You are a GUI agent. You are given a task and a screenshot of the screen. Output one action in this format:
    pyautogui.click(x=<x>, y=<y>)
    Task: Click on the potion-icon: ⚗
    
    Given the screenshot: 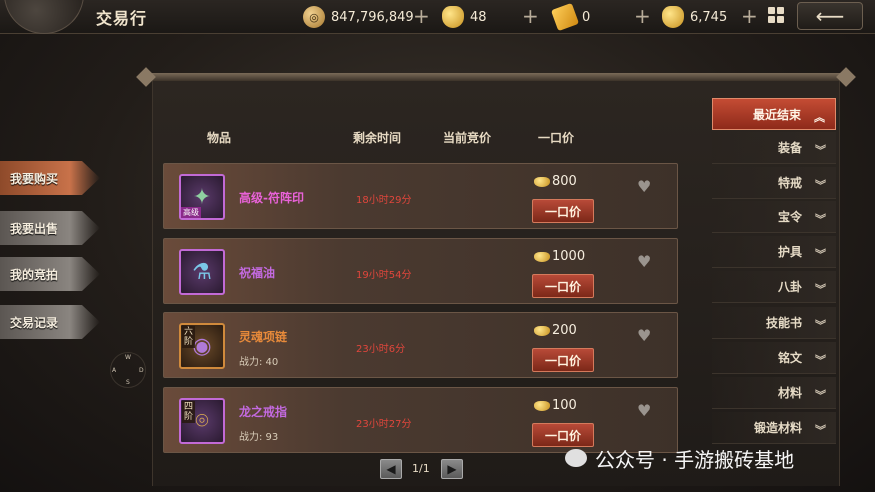 What is the action you would take?
    pyautogui.click(x=202, y=272)
    